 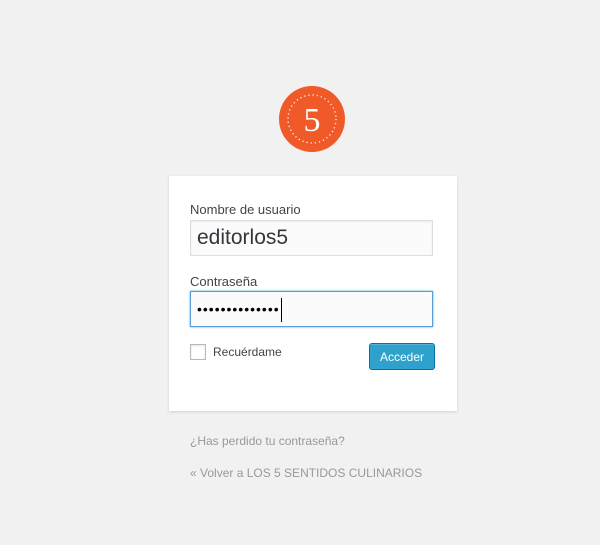 I want to click on remember-me: Recuérdame, so click(x=236, y=352).